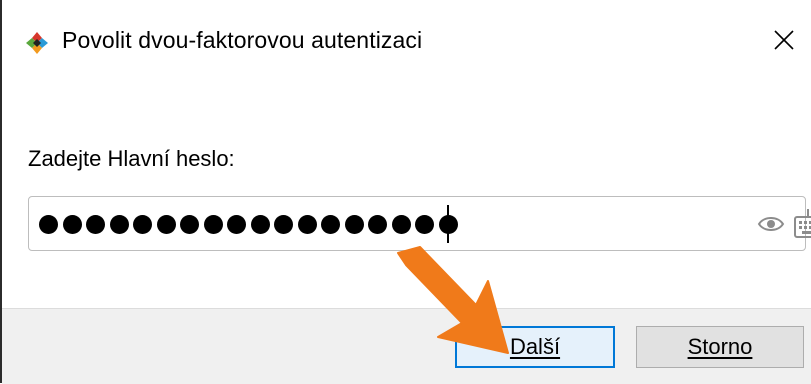 This screenshot has height=384, width=811. I want to click on password-mask, so click(250, 224).